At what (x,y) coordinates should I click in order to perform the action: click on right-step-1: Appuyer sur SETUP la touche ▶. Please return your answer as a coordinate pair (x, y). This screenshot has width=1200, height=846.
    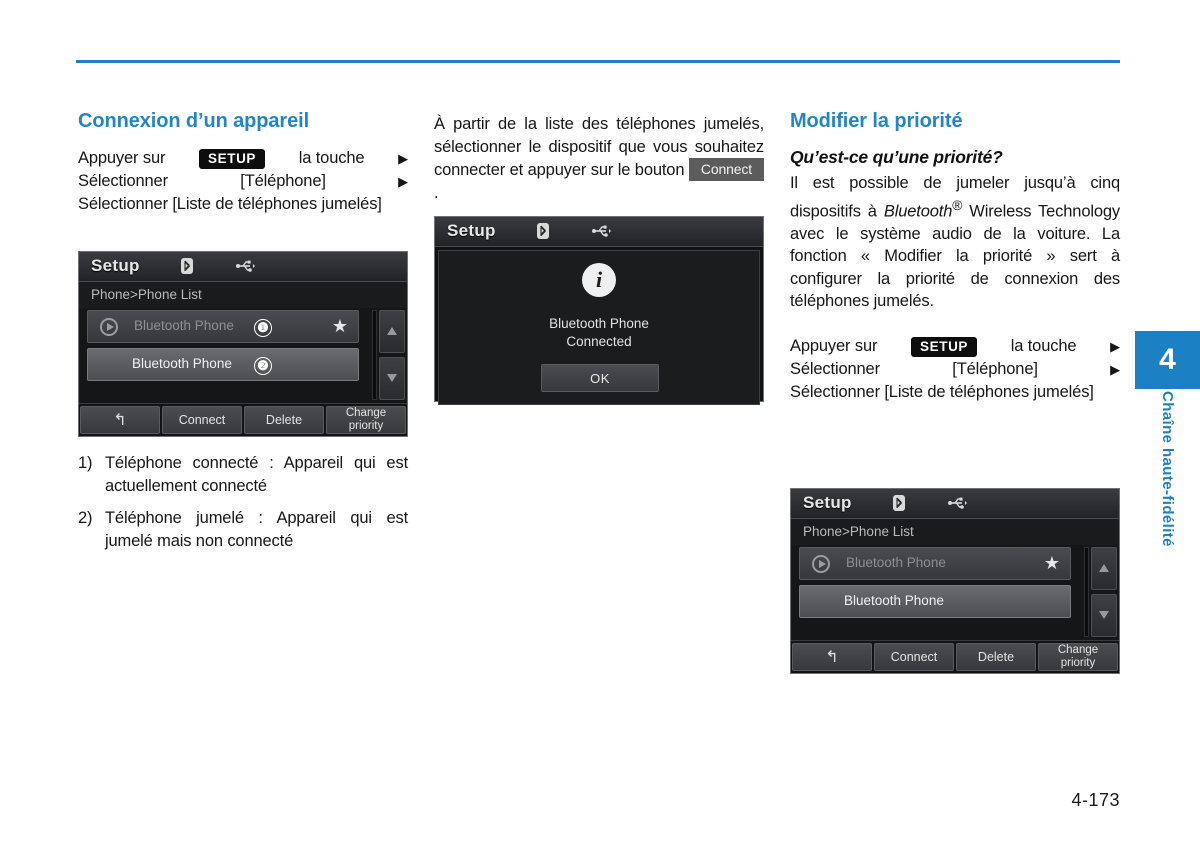
    Looking at the image, I should click on (955, 346).